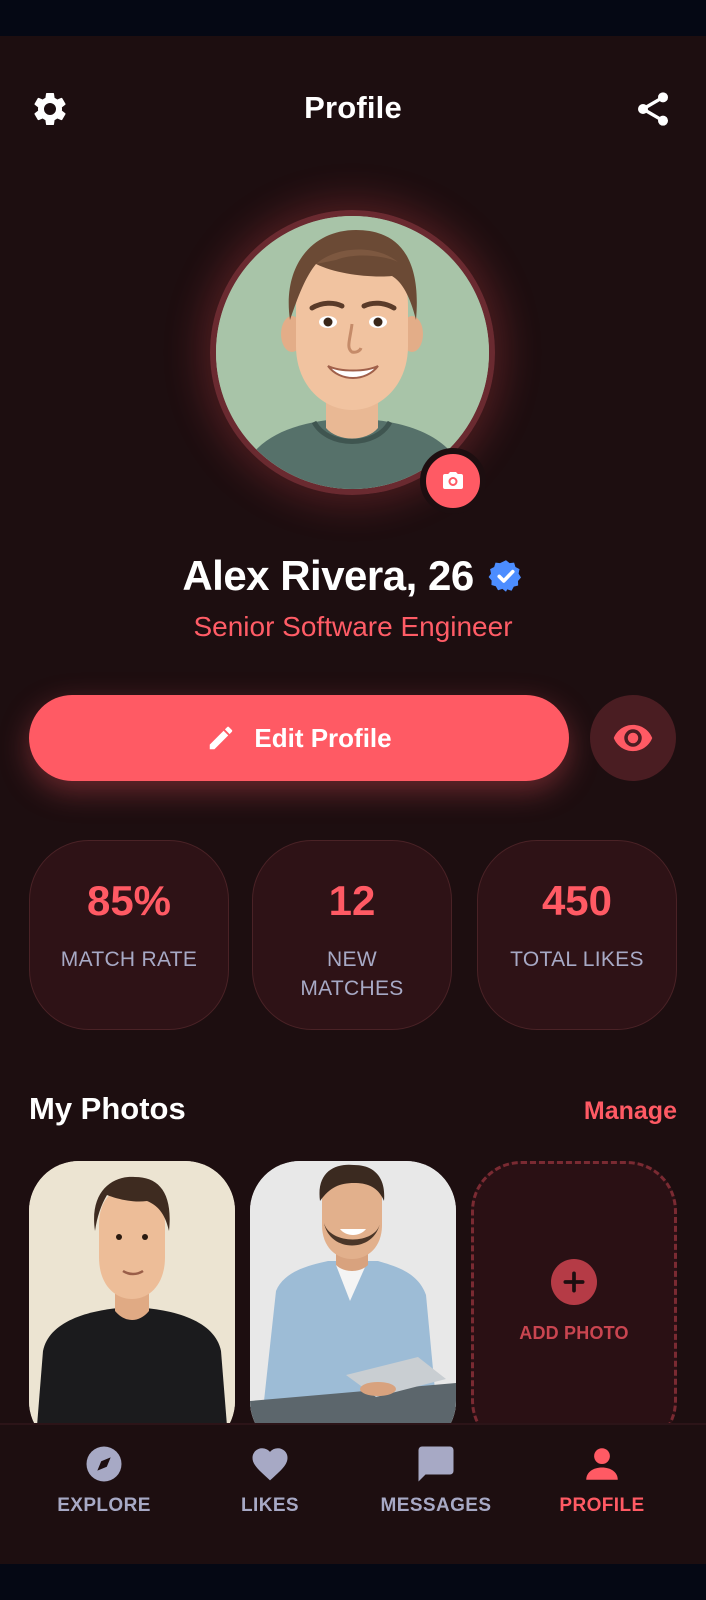  What do you see at coordinates (129, 900) in the screenshot?
I see `stat-value: 85%` at bounding box center [129, 900].